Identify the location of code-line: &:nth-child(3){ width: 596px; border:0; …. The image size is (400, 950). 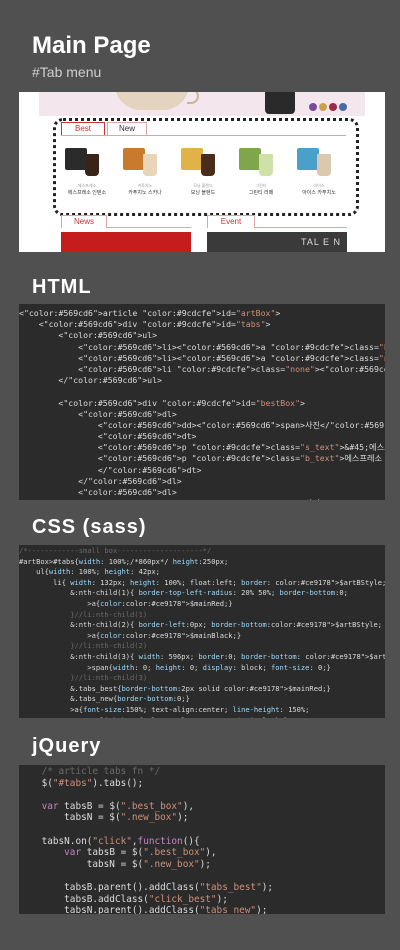
(202, 656).